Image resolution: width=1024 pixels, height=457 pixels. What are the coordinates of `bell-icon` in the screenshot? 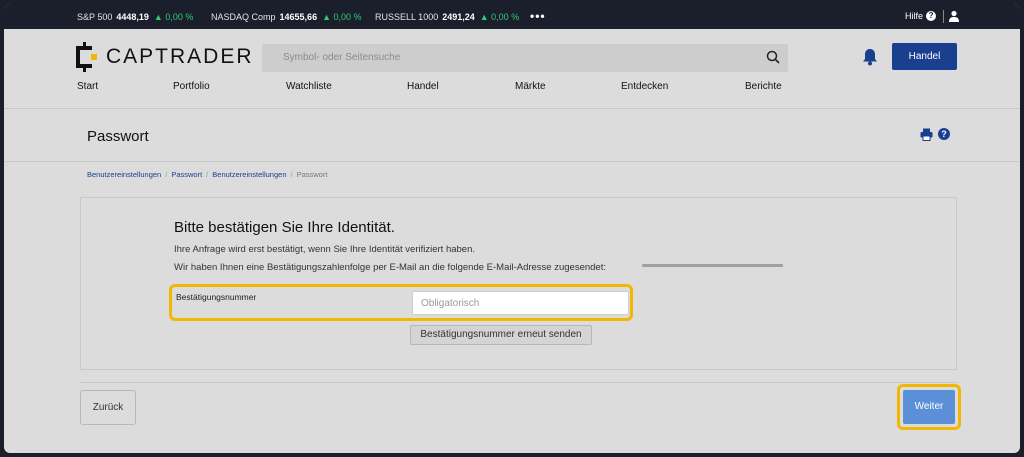 It's located at (870, 57).